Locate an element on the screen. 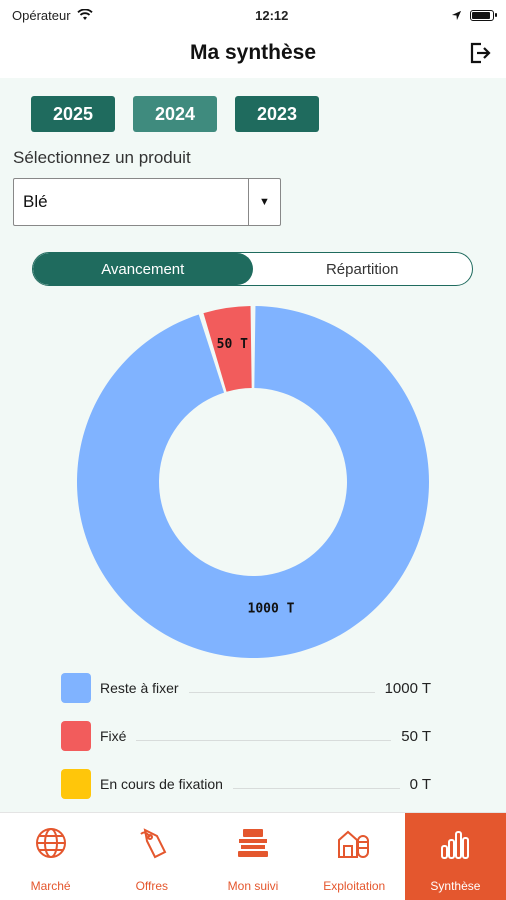 The height and width of the screenshot is (900, 506). tab-label: Synthèse is located at coordinates (455, 886).